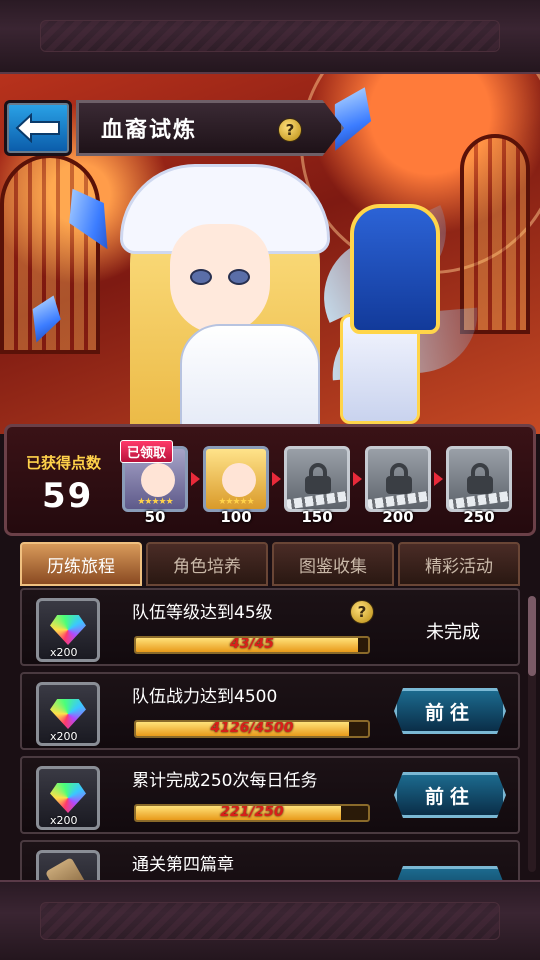 Image resolution: width=540 pixels, height=960 pixels. What do you see at coordinates (207, 564) in the screenshot?
I see `tab-character-growth: 角色培养` at bounding box center [207, 564].